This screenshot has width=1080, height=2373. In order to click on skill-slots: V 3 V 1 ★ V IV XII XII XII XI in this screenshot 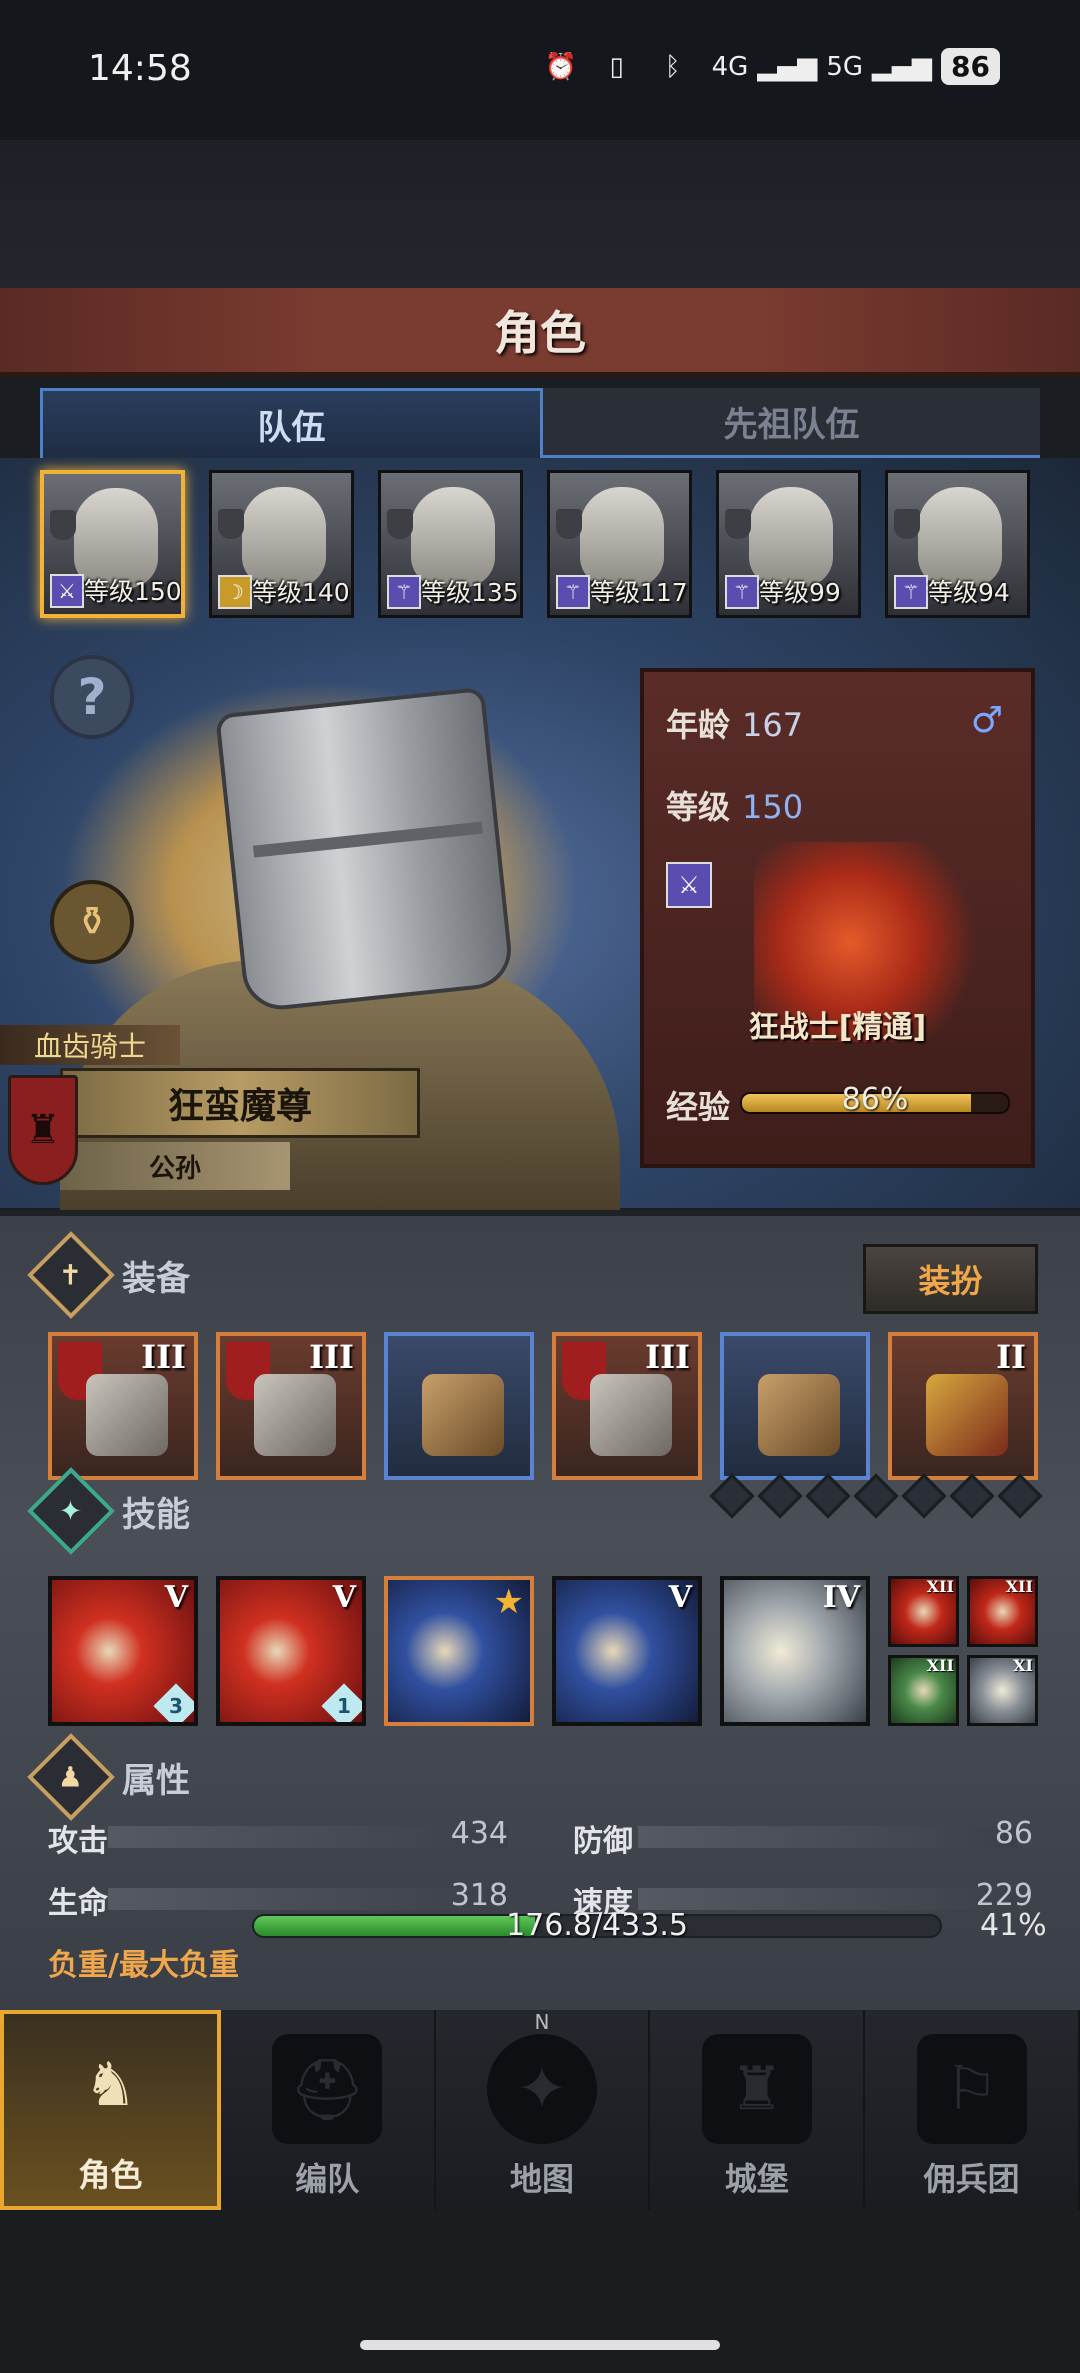, I will do `click(543, 1651)`.